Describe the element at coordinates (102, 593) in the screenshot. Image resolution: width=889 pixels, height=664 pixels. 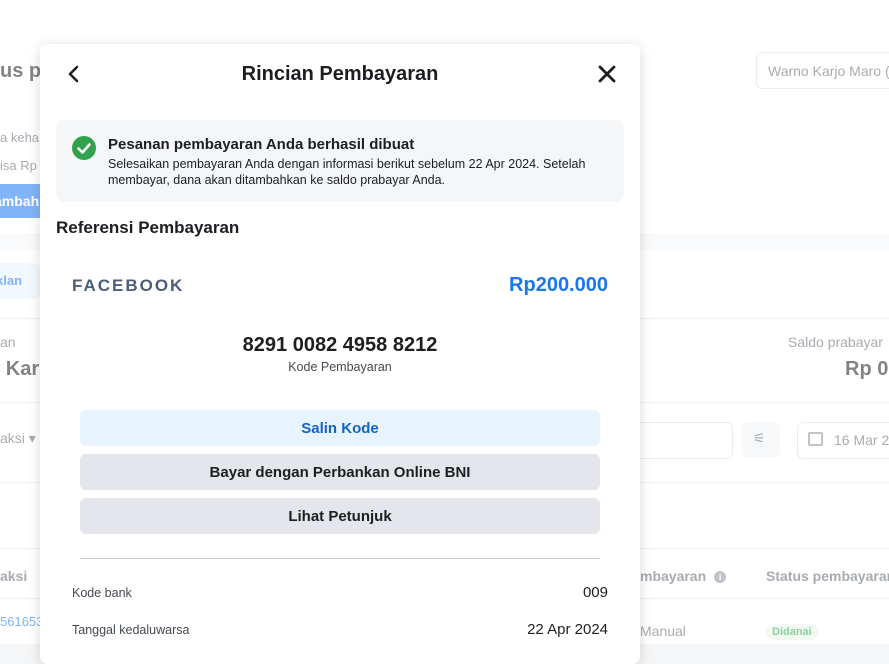
I see `bank-code-label: Kode bank` at that location.